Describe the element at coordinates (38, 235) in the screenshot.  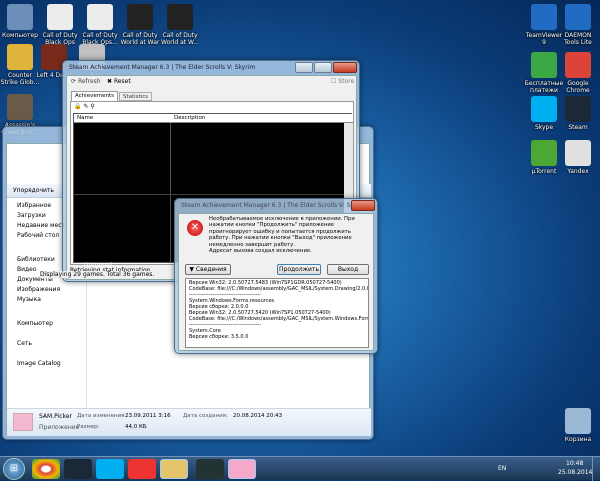
I see `nav-item: Рабочий стол` at that location.